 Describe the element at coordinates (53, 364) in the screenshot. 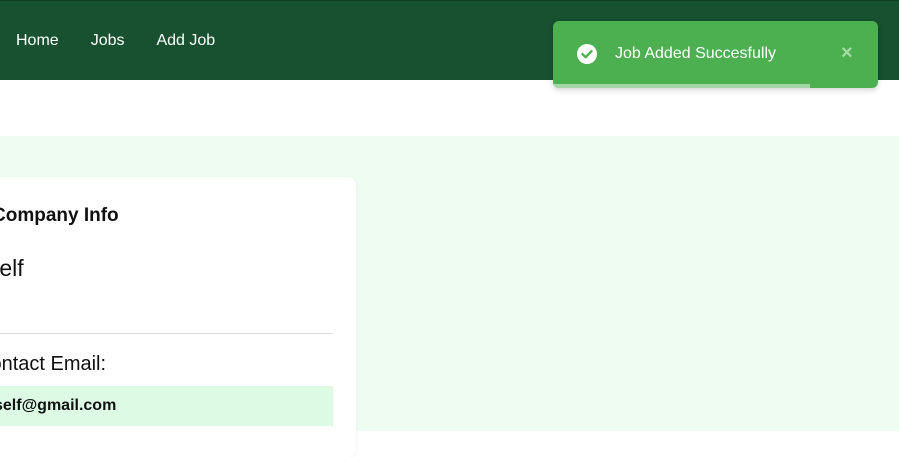

I see `contact-email-label: Contact Email:` at that location.